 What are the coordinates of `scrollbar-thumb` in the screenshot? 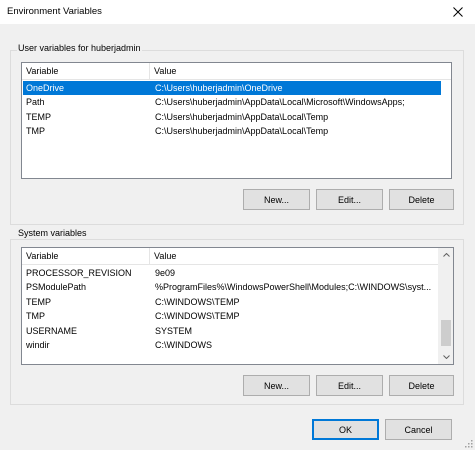 It's located at (446, 333).